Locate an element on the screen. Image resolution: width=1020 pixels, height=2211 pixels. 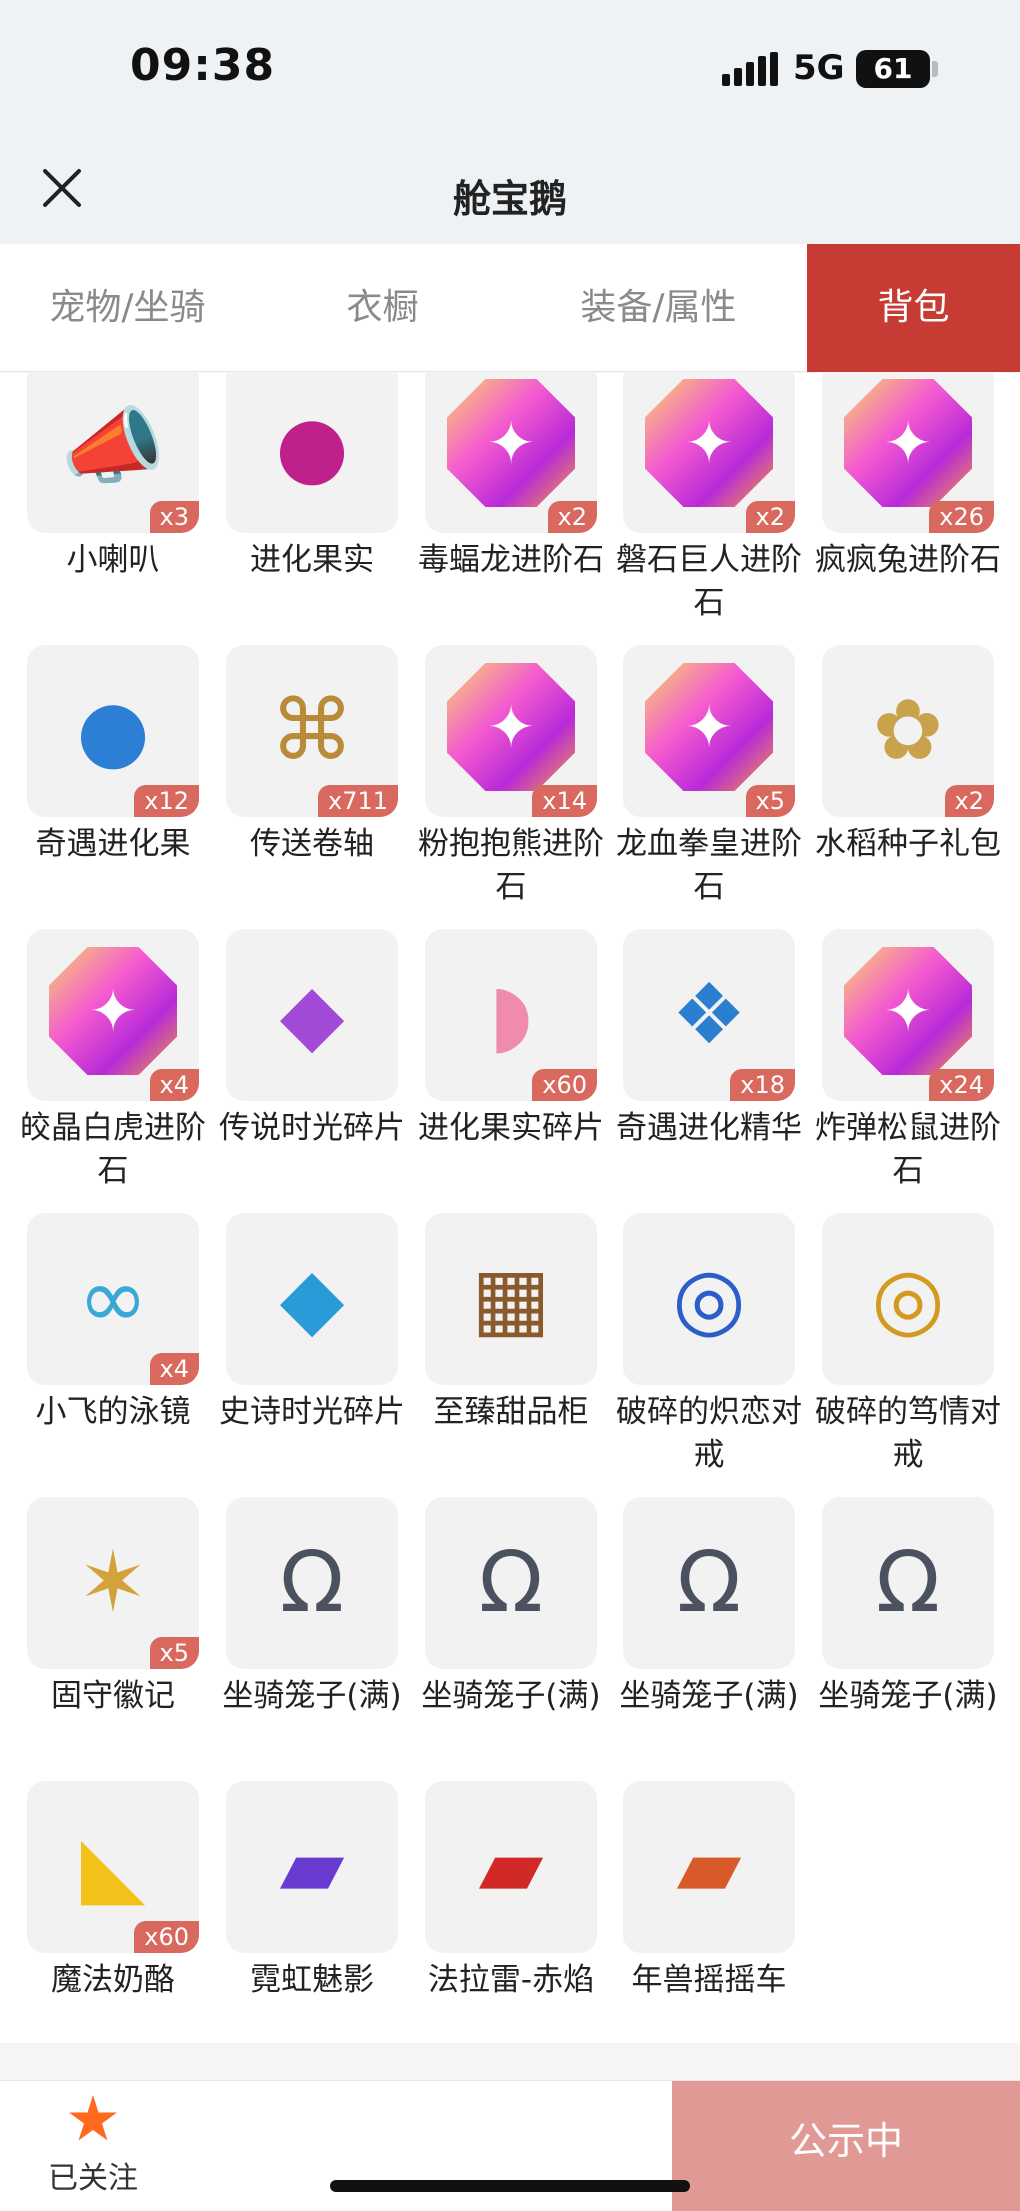
inventory-item: ◗ x60 进化果实碎片 is located at coordinates (511, 1039).